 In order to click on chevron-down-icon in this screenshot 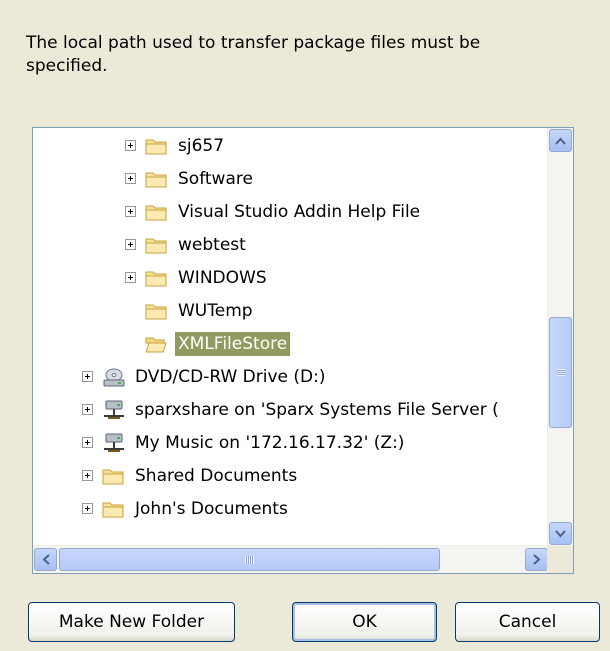, I will do `click(560, 533)`.